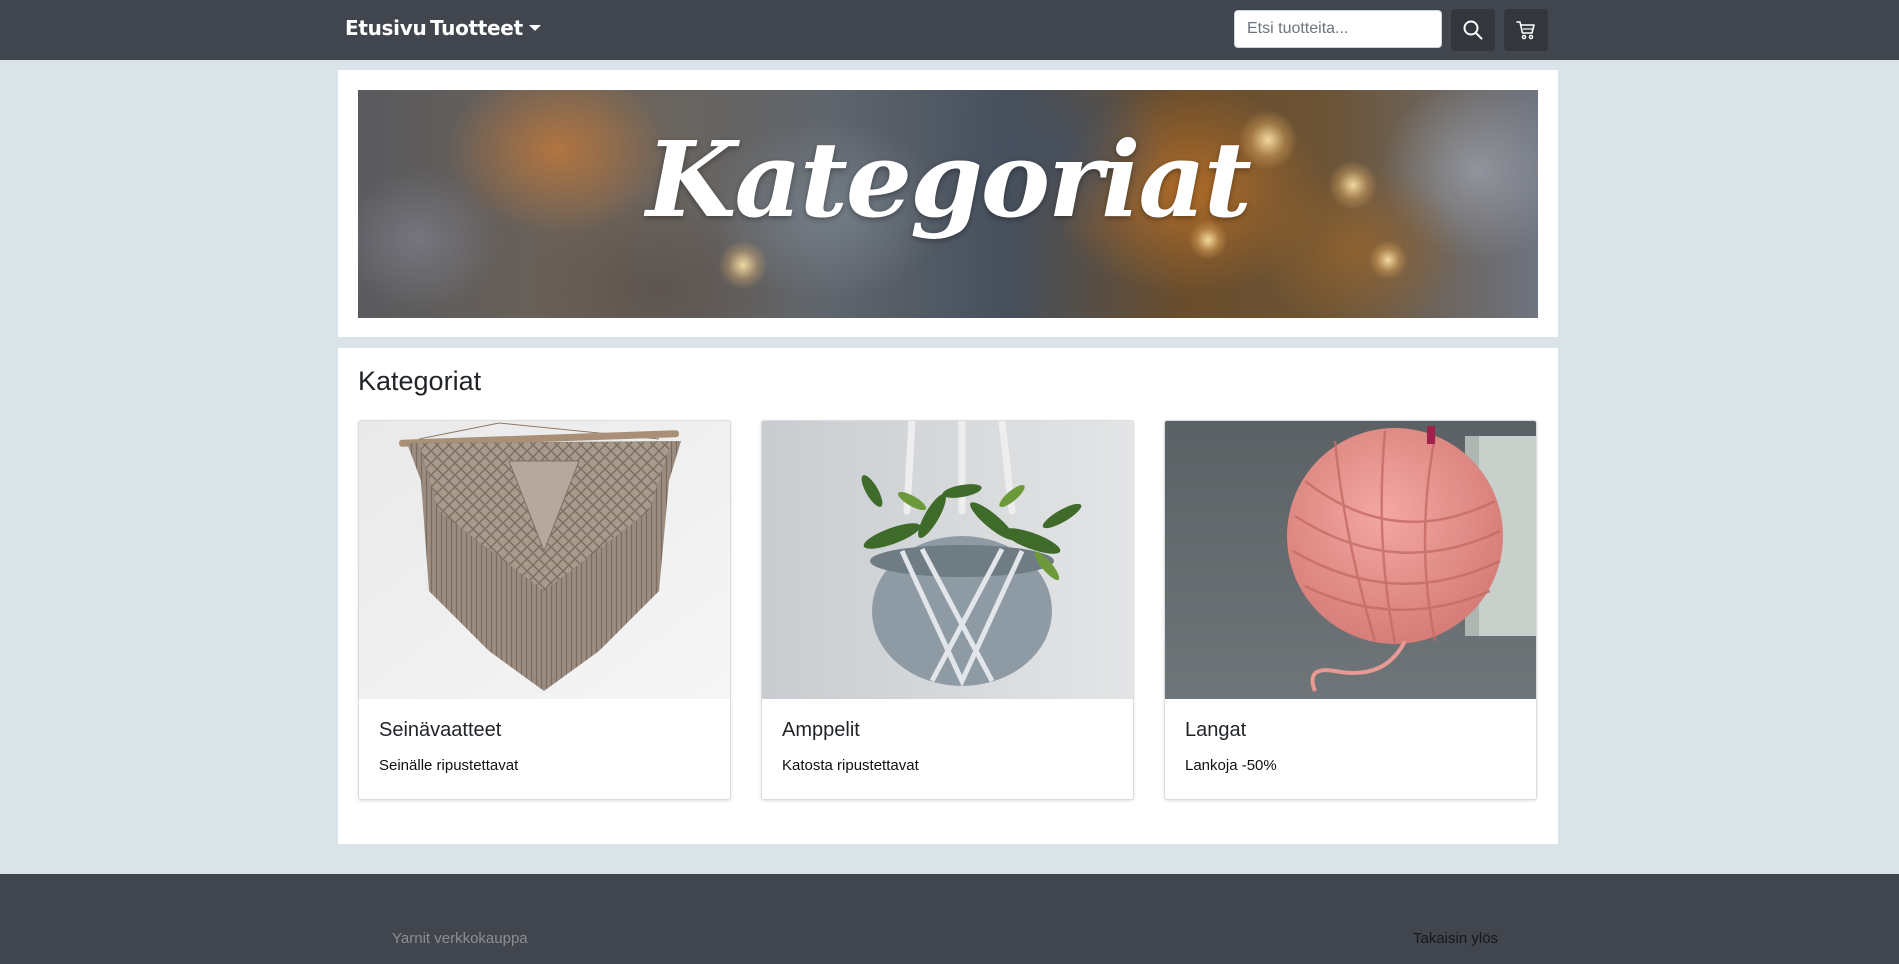  I want to click on search-icon, so click(1473, 30).